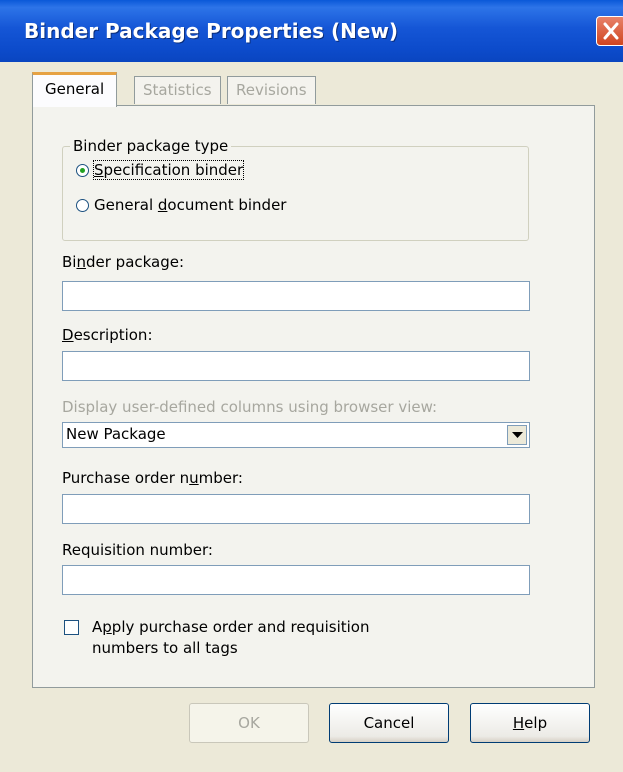 The image size is (623, 772). I want to click on cancel-button: Cancel, so click(389, 723).